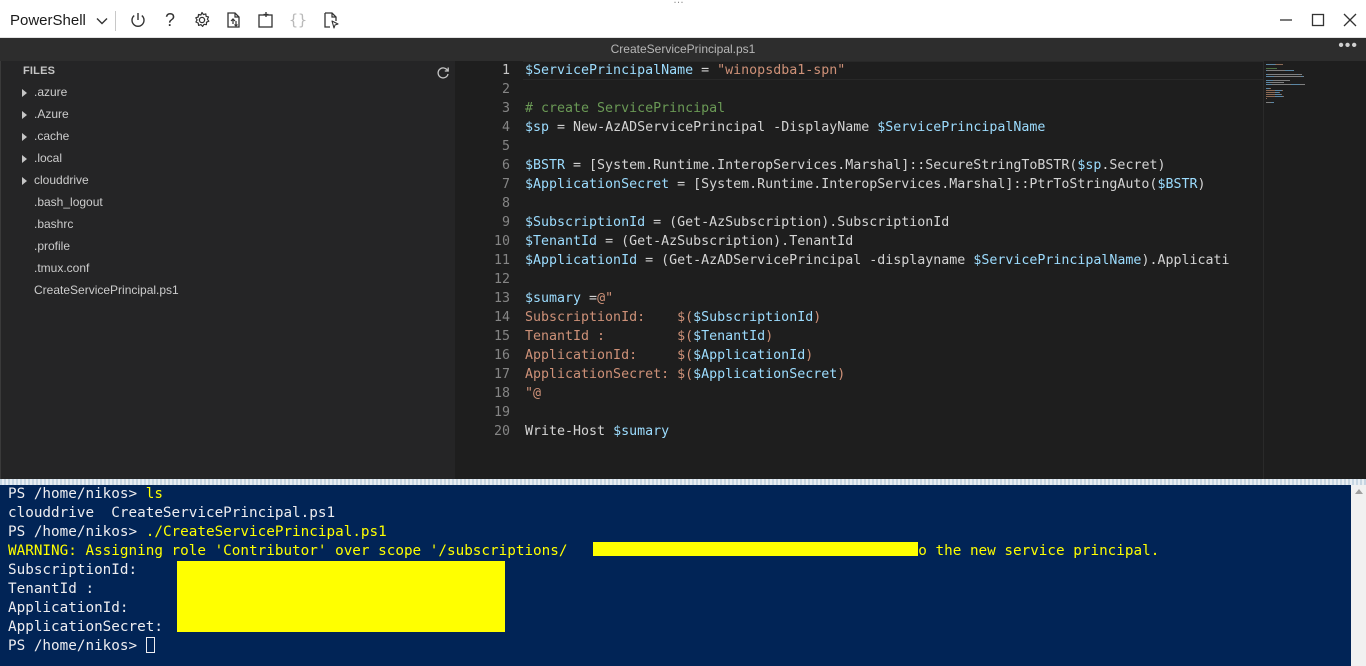 The image size is (1366, 666). I want to click on terminal-scrollbar, so click(1358, 575).